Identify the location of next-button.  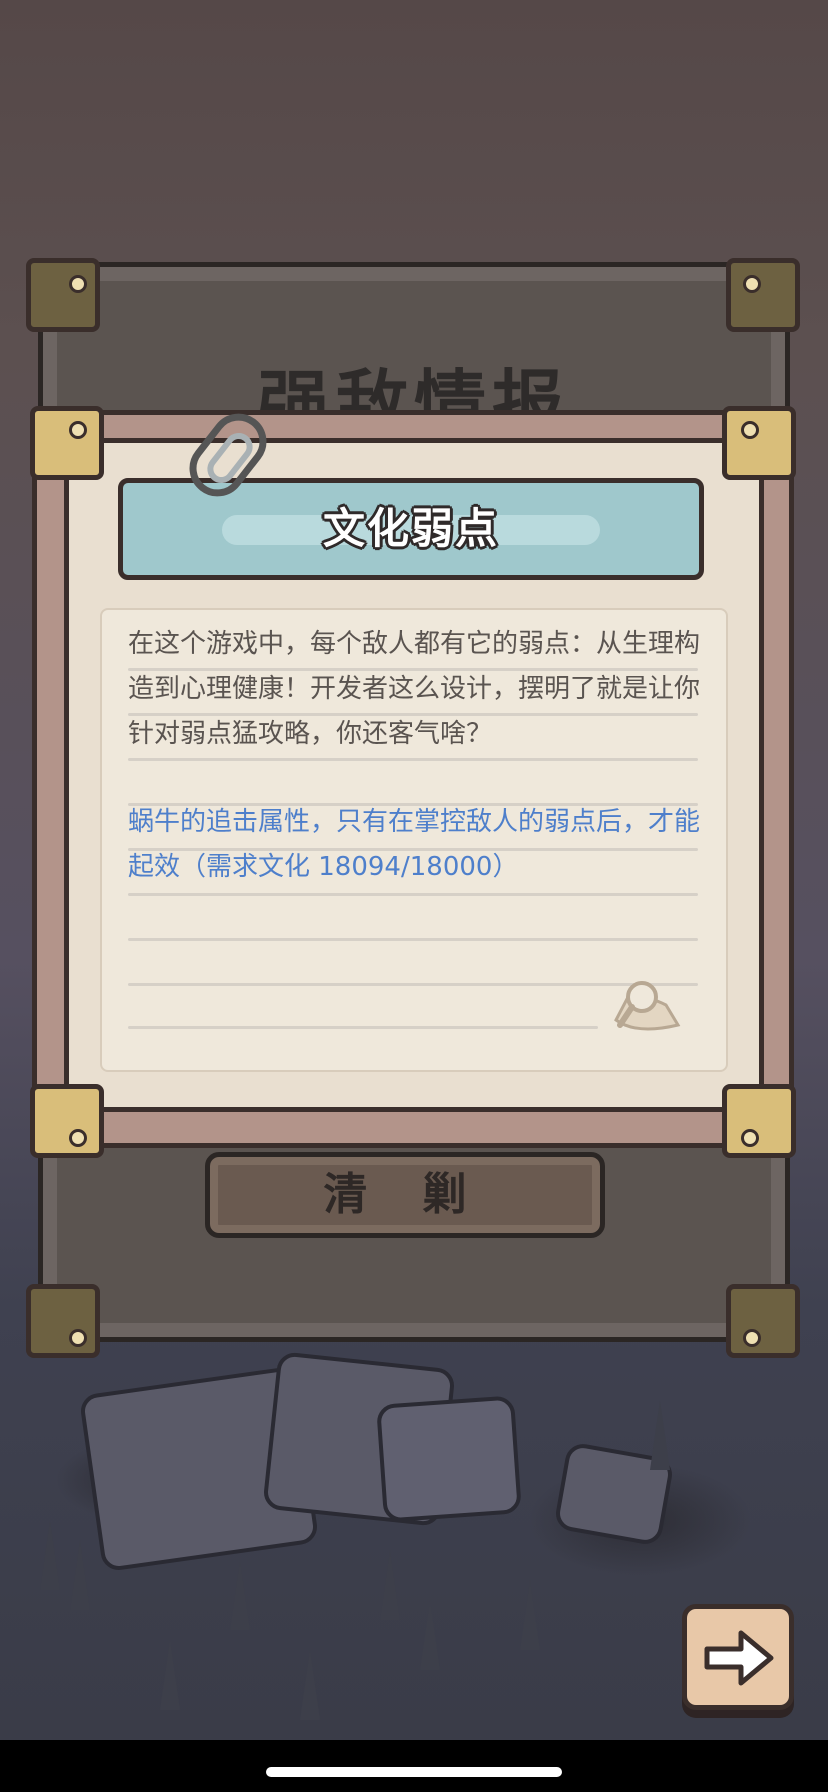
(738, 1657).